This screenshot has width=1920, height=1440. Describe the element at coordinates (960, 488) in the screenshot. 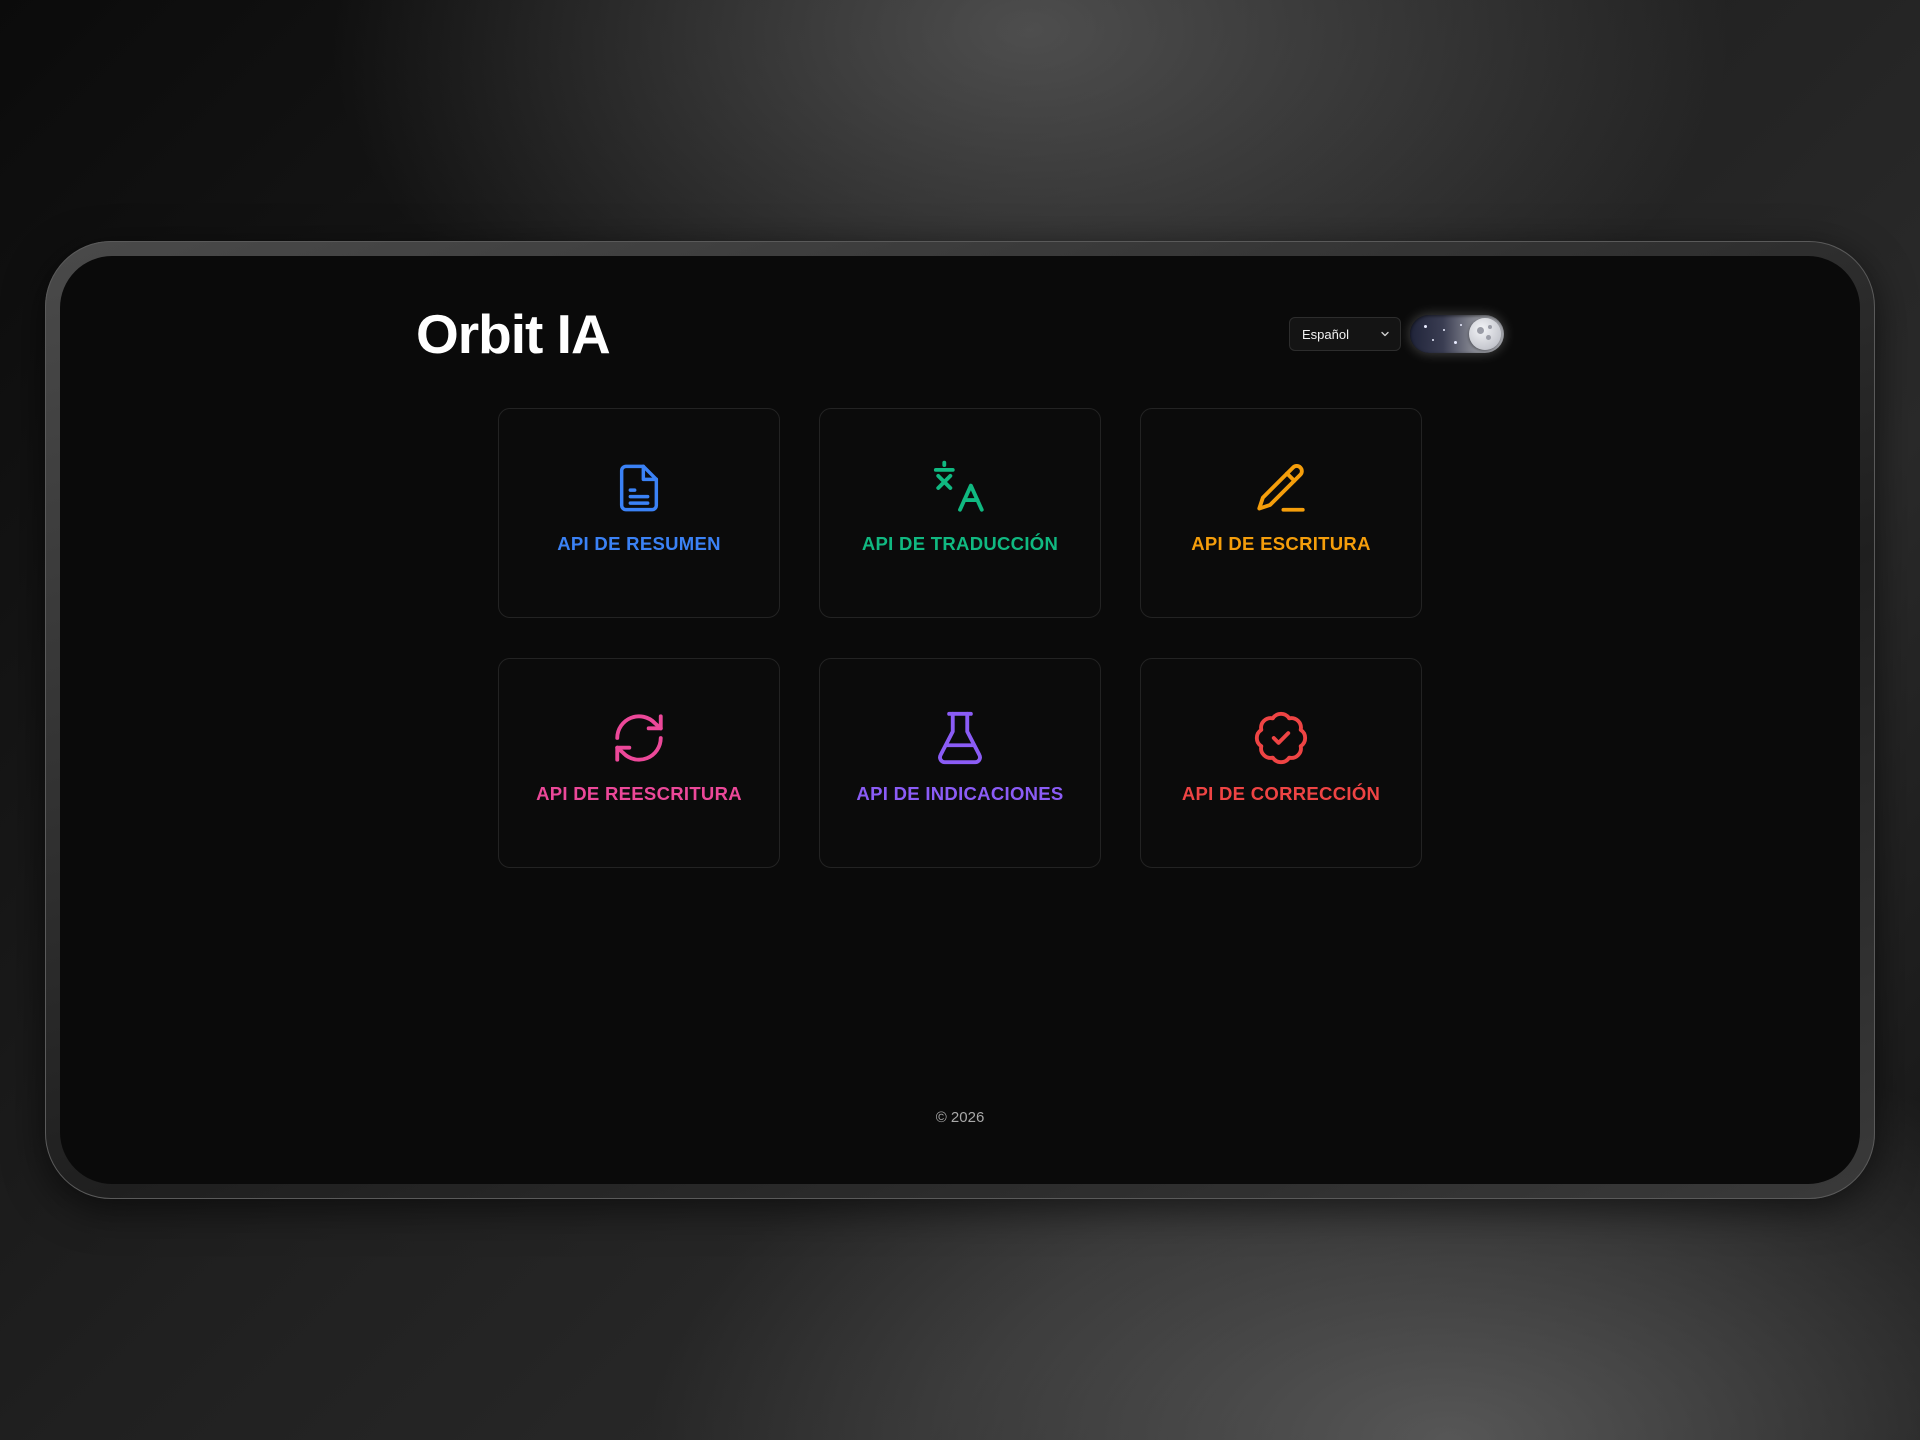

I see `translate-icon` at that location.